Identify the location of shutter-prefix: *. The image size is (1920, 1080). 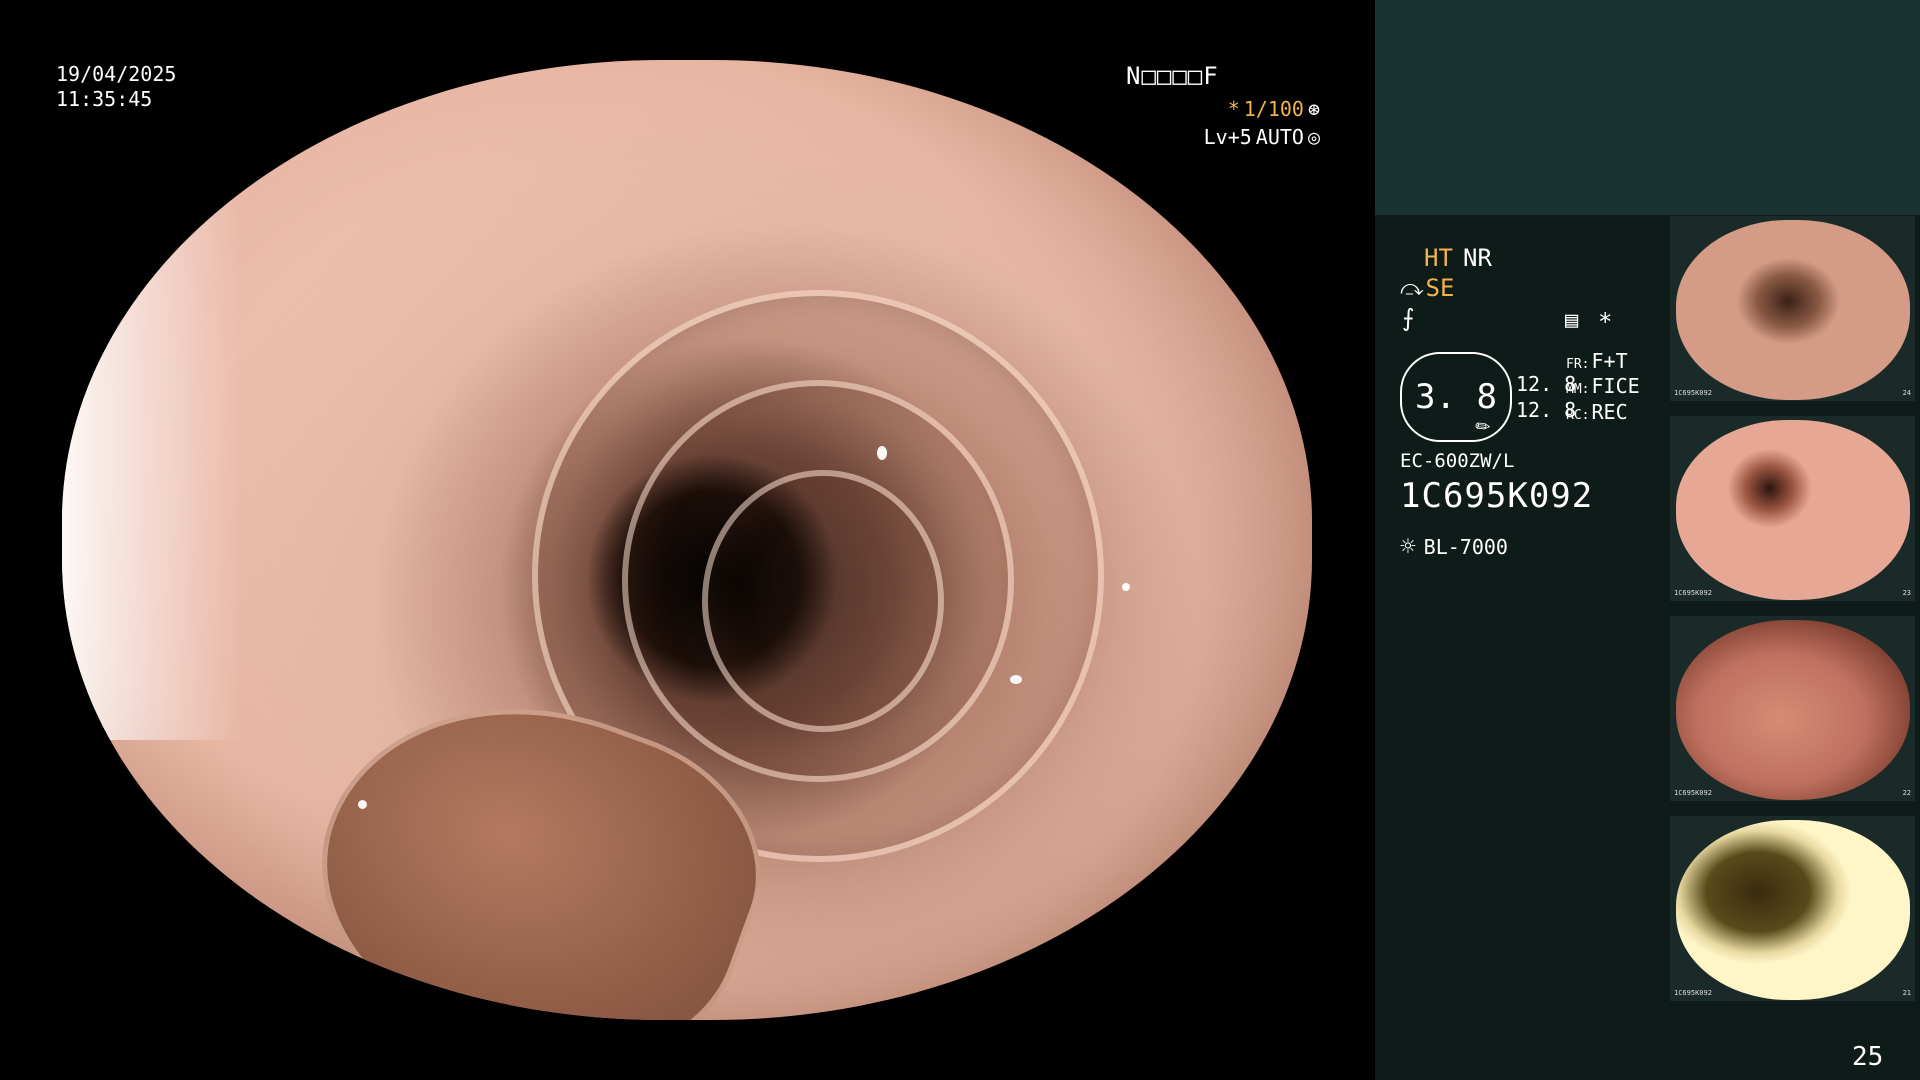
(1233, 109).